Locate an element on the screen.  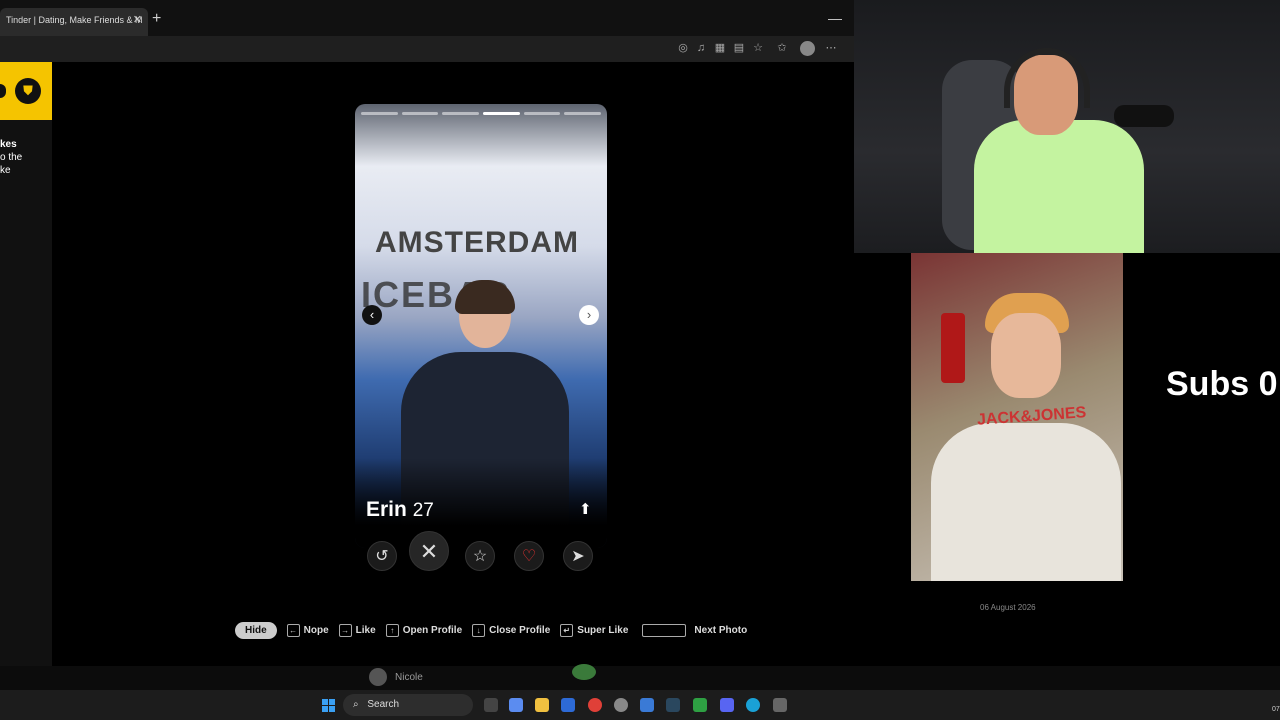
shortcut-super-like: ↵ Super Like is located at coordinates (594, 630).